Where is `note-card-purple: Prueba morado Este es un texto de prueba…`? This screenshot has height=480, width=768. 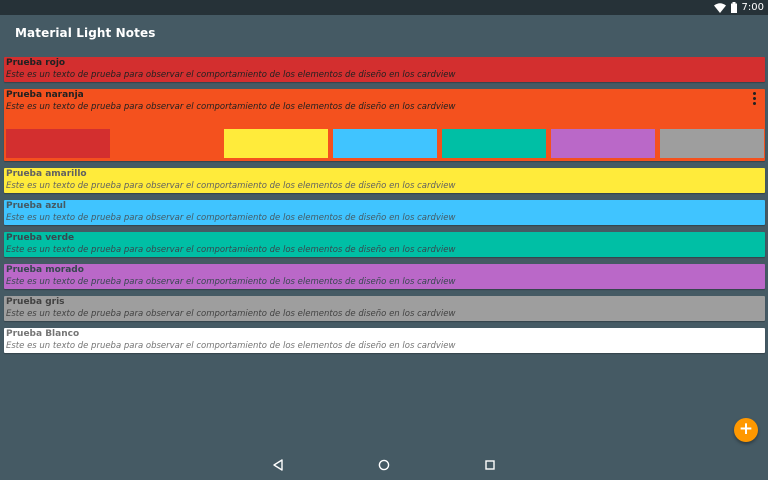
note-card-purple: Prueba morado Este es un texto de prueba… is located at coordinates (384, 276).